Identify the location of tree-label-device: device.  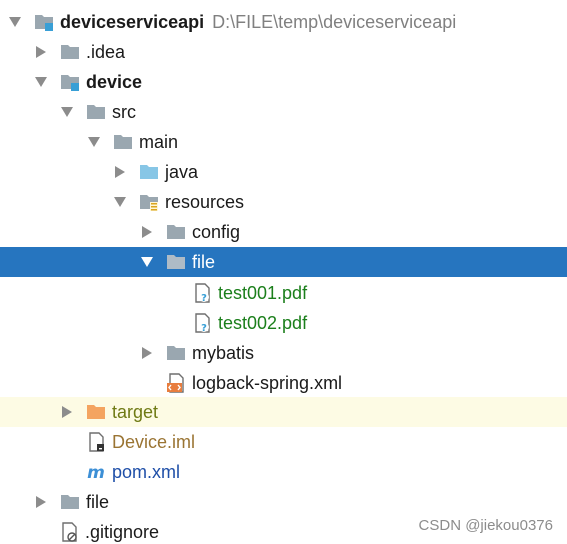
(114, 82).